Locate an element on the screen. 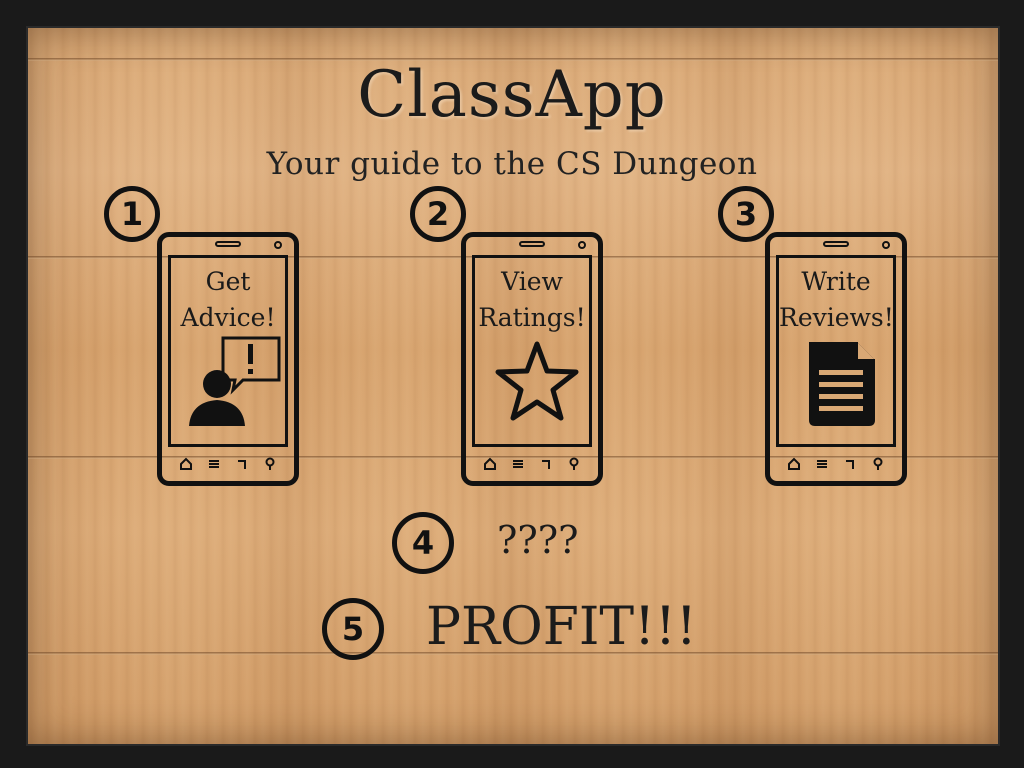  phone-screen: Write Reviews! is located at coordinates (836, 351).